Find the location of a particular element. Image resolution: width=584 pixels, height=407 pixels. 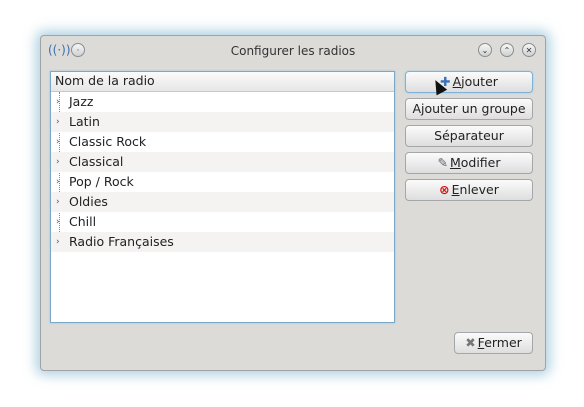

tree-row: › Radio Françaises is located at coordinates (222, 242).